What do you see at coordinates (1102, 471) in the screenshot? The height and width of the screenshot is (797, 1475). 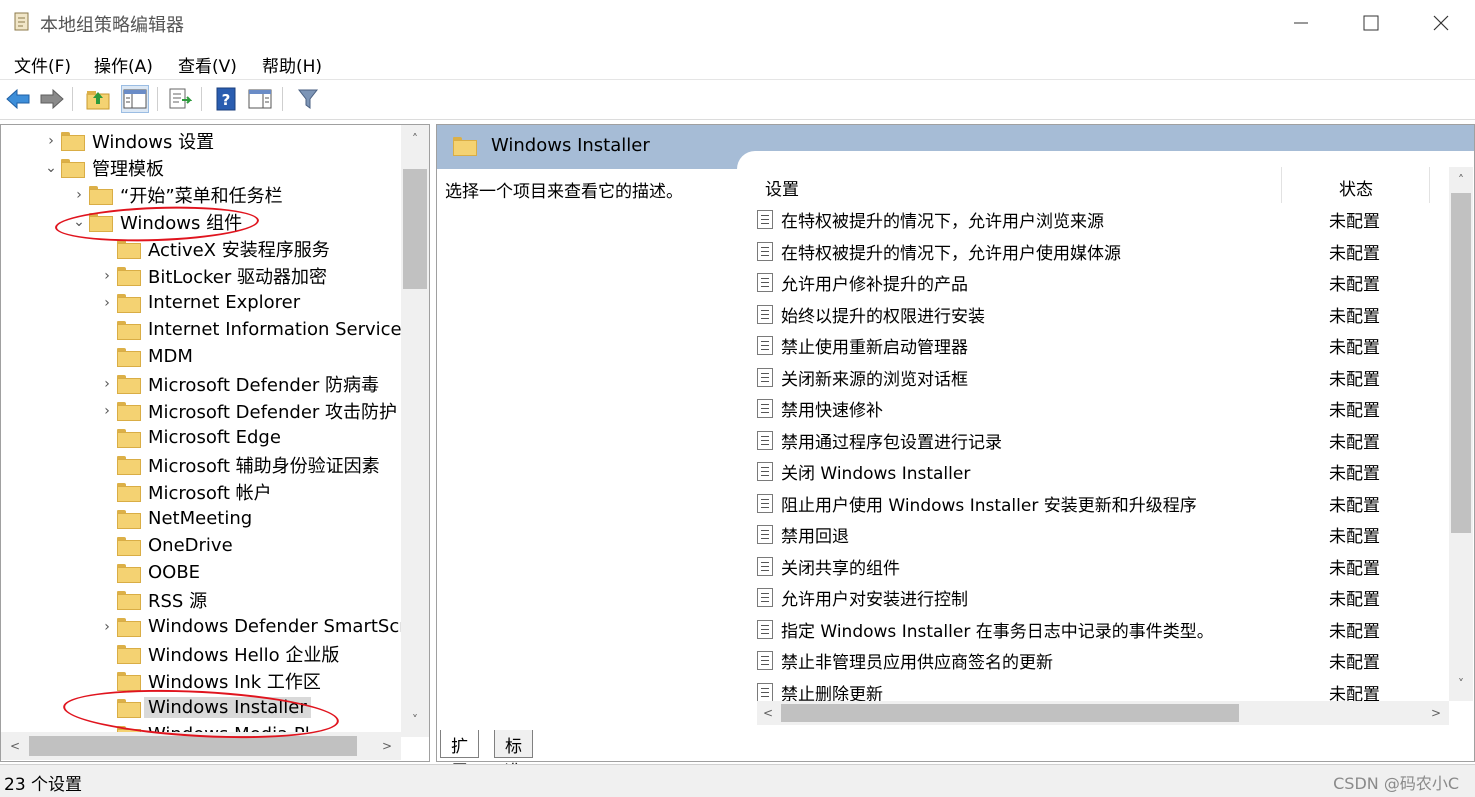 I see `setting-row: 关闭 Windows Installer 未配置` at bounding box center [1102, 471].